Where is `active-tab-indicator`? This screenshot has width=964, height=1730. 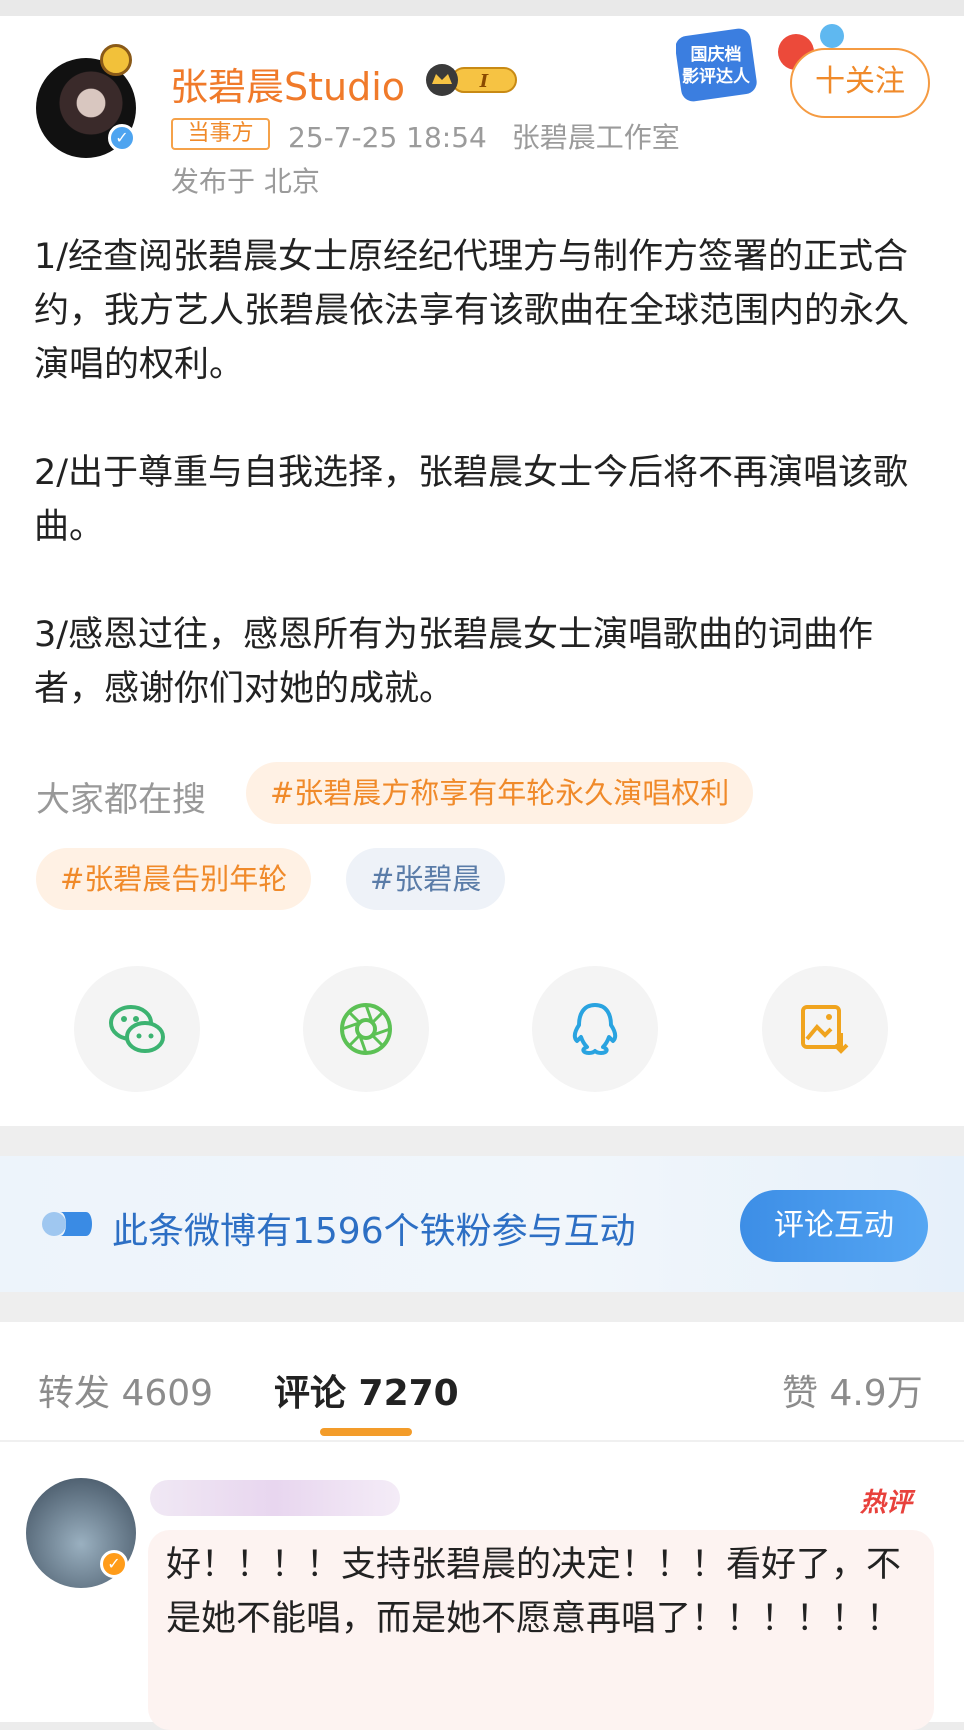 active-tab-indicator is located at coordinates (366, 1432).